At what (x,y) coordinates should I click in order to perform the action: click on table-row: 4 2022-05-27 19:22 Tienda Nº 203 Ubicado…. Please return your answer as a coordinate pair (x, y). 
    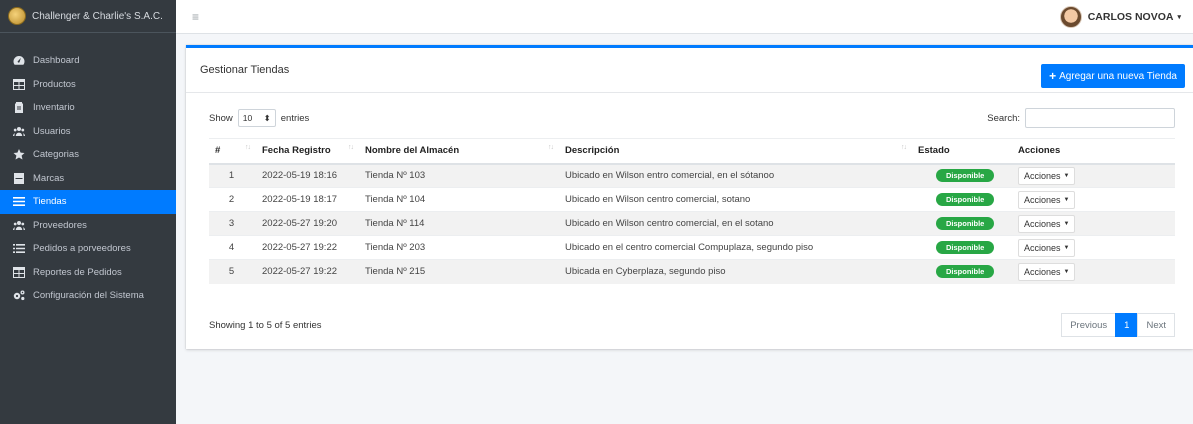
    Looking at the image, I should click on (692, 247).